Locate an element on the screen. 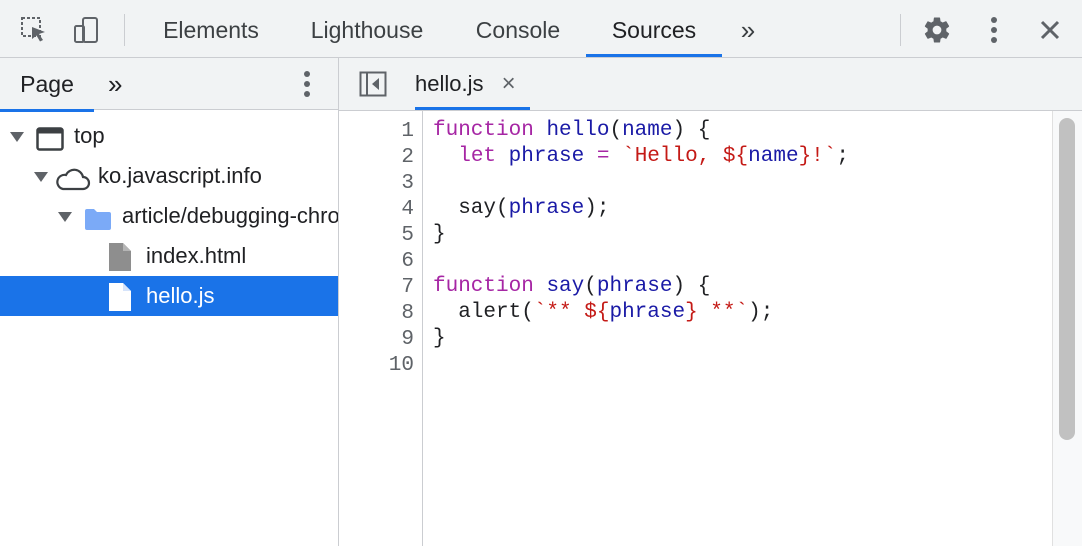 The height and width of the screenshot is (546, 1082). navigator-tabs: Page » is located at coordinates (169, 85).